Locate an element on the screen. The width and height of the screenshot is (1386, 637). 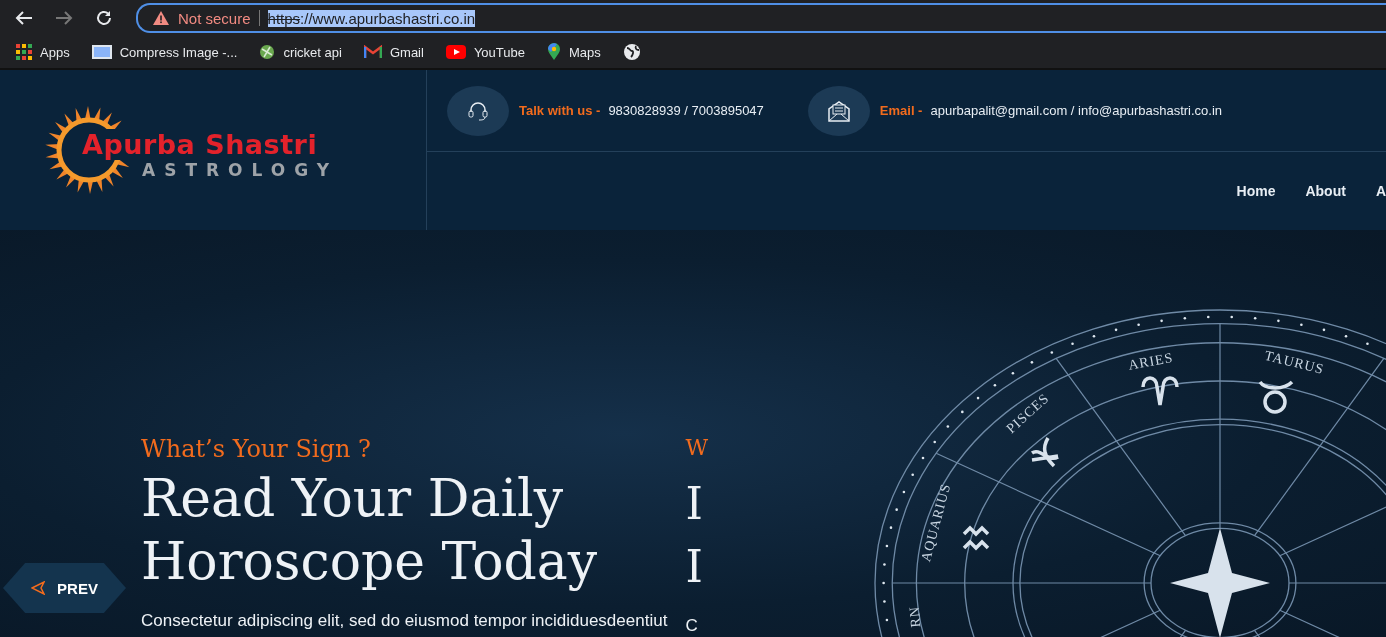
contact-value: 9830828939 / 7003895047 is located at coordinates (686, 110).